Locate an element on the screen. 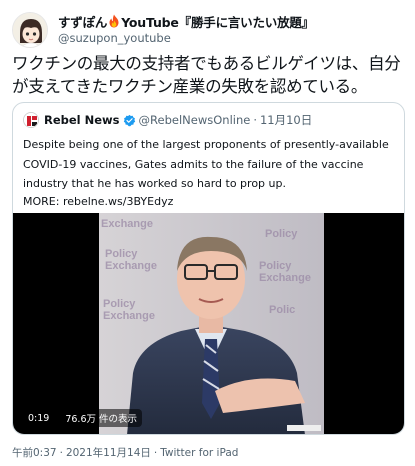 The height and width of the screenshot is (466, 415). post-time: 午前0:37 is located at coordinates (34, 453).